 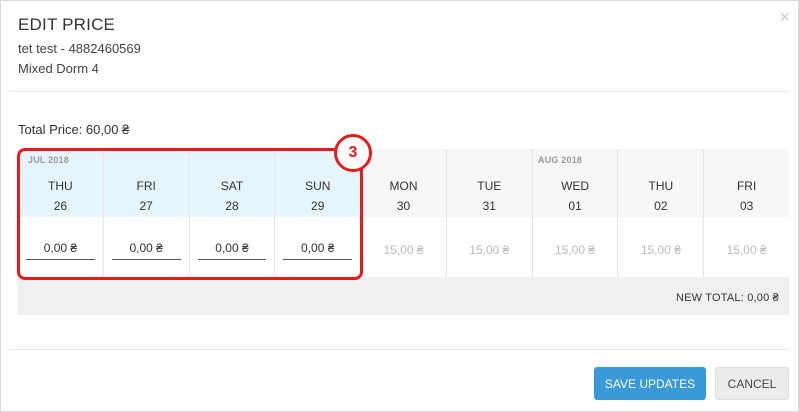 What do you see at coordinates (575, 186) in the screenshot?
I see `day-of-week: WED` at bounding box center [575, 186].